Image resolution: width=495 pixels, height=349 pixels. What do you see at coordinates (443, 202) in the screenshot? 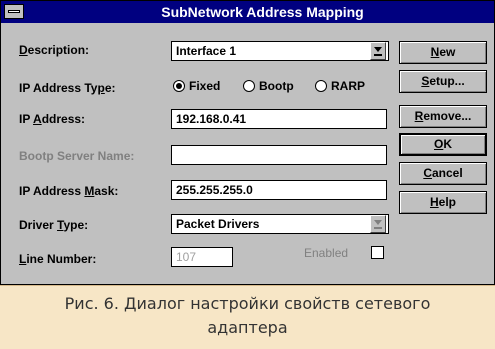
I see `help-button: Help` at bounding box center [443, 202].